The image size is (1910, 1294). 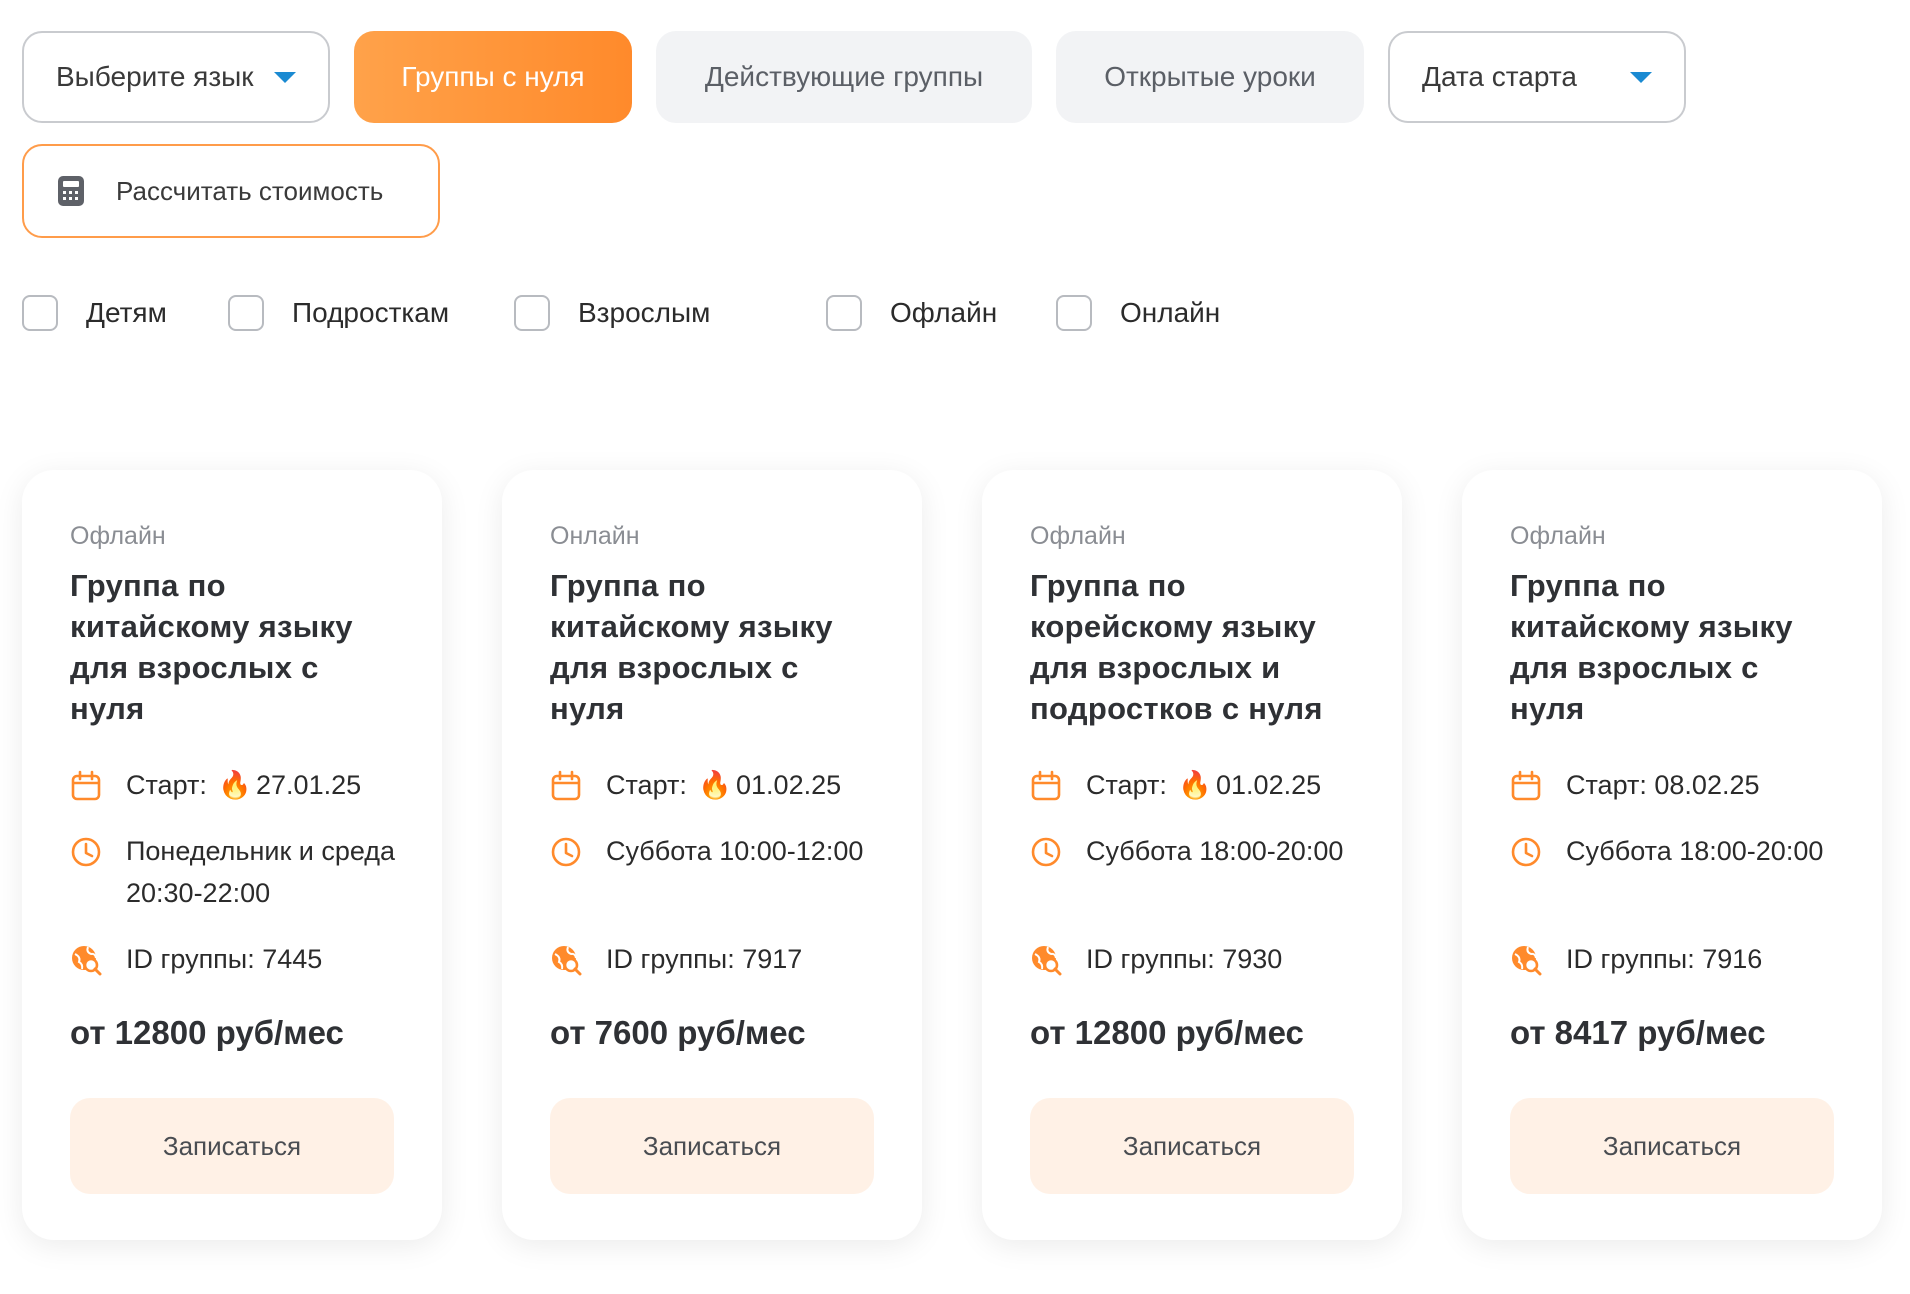 What do you see at coordinates (644, 312) in the screenshot?
I see `checkbox-label: Взрослым` at bounding box center [644, 312].